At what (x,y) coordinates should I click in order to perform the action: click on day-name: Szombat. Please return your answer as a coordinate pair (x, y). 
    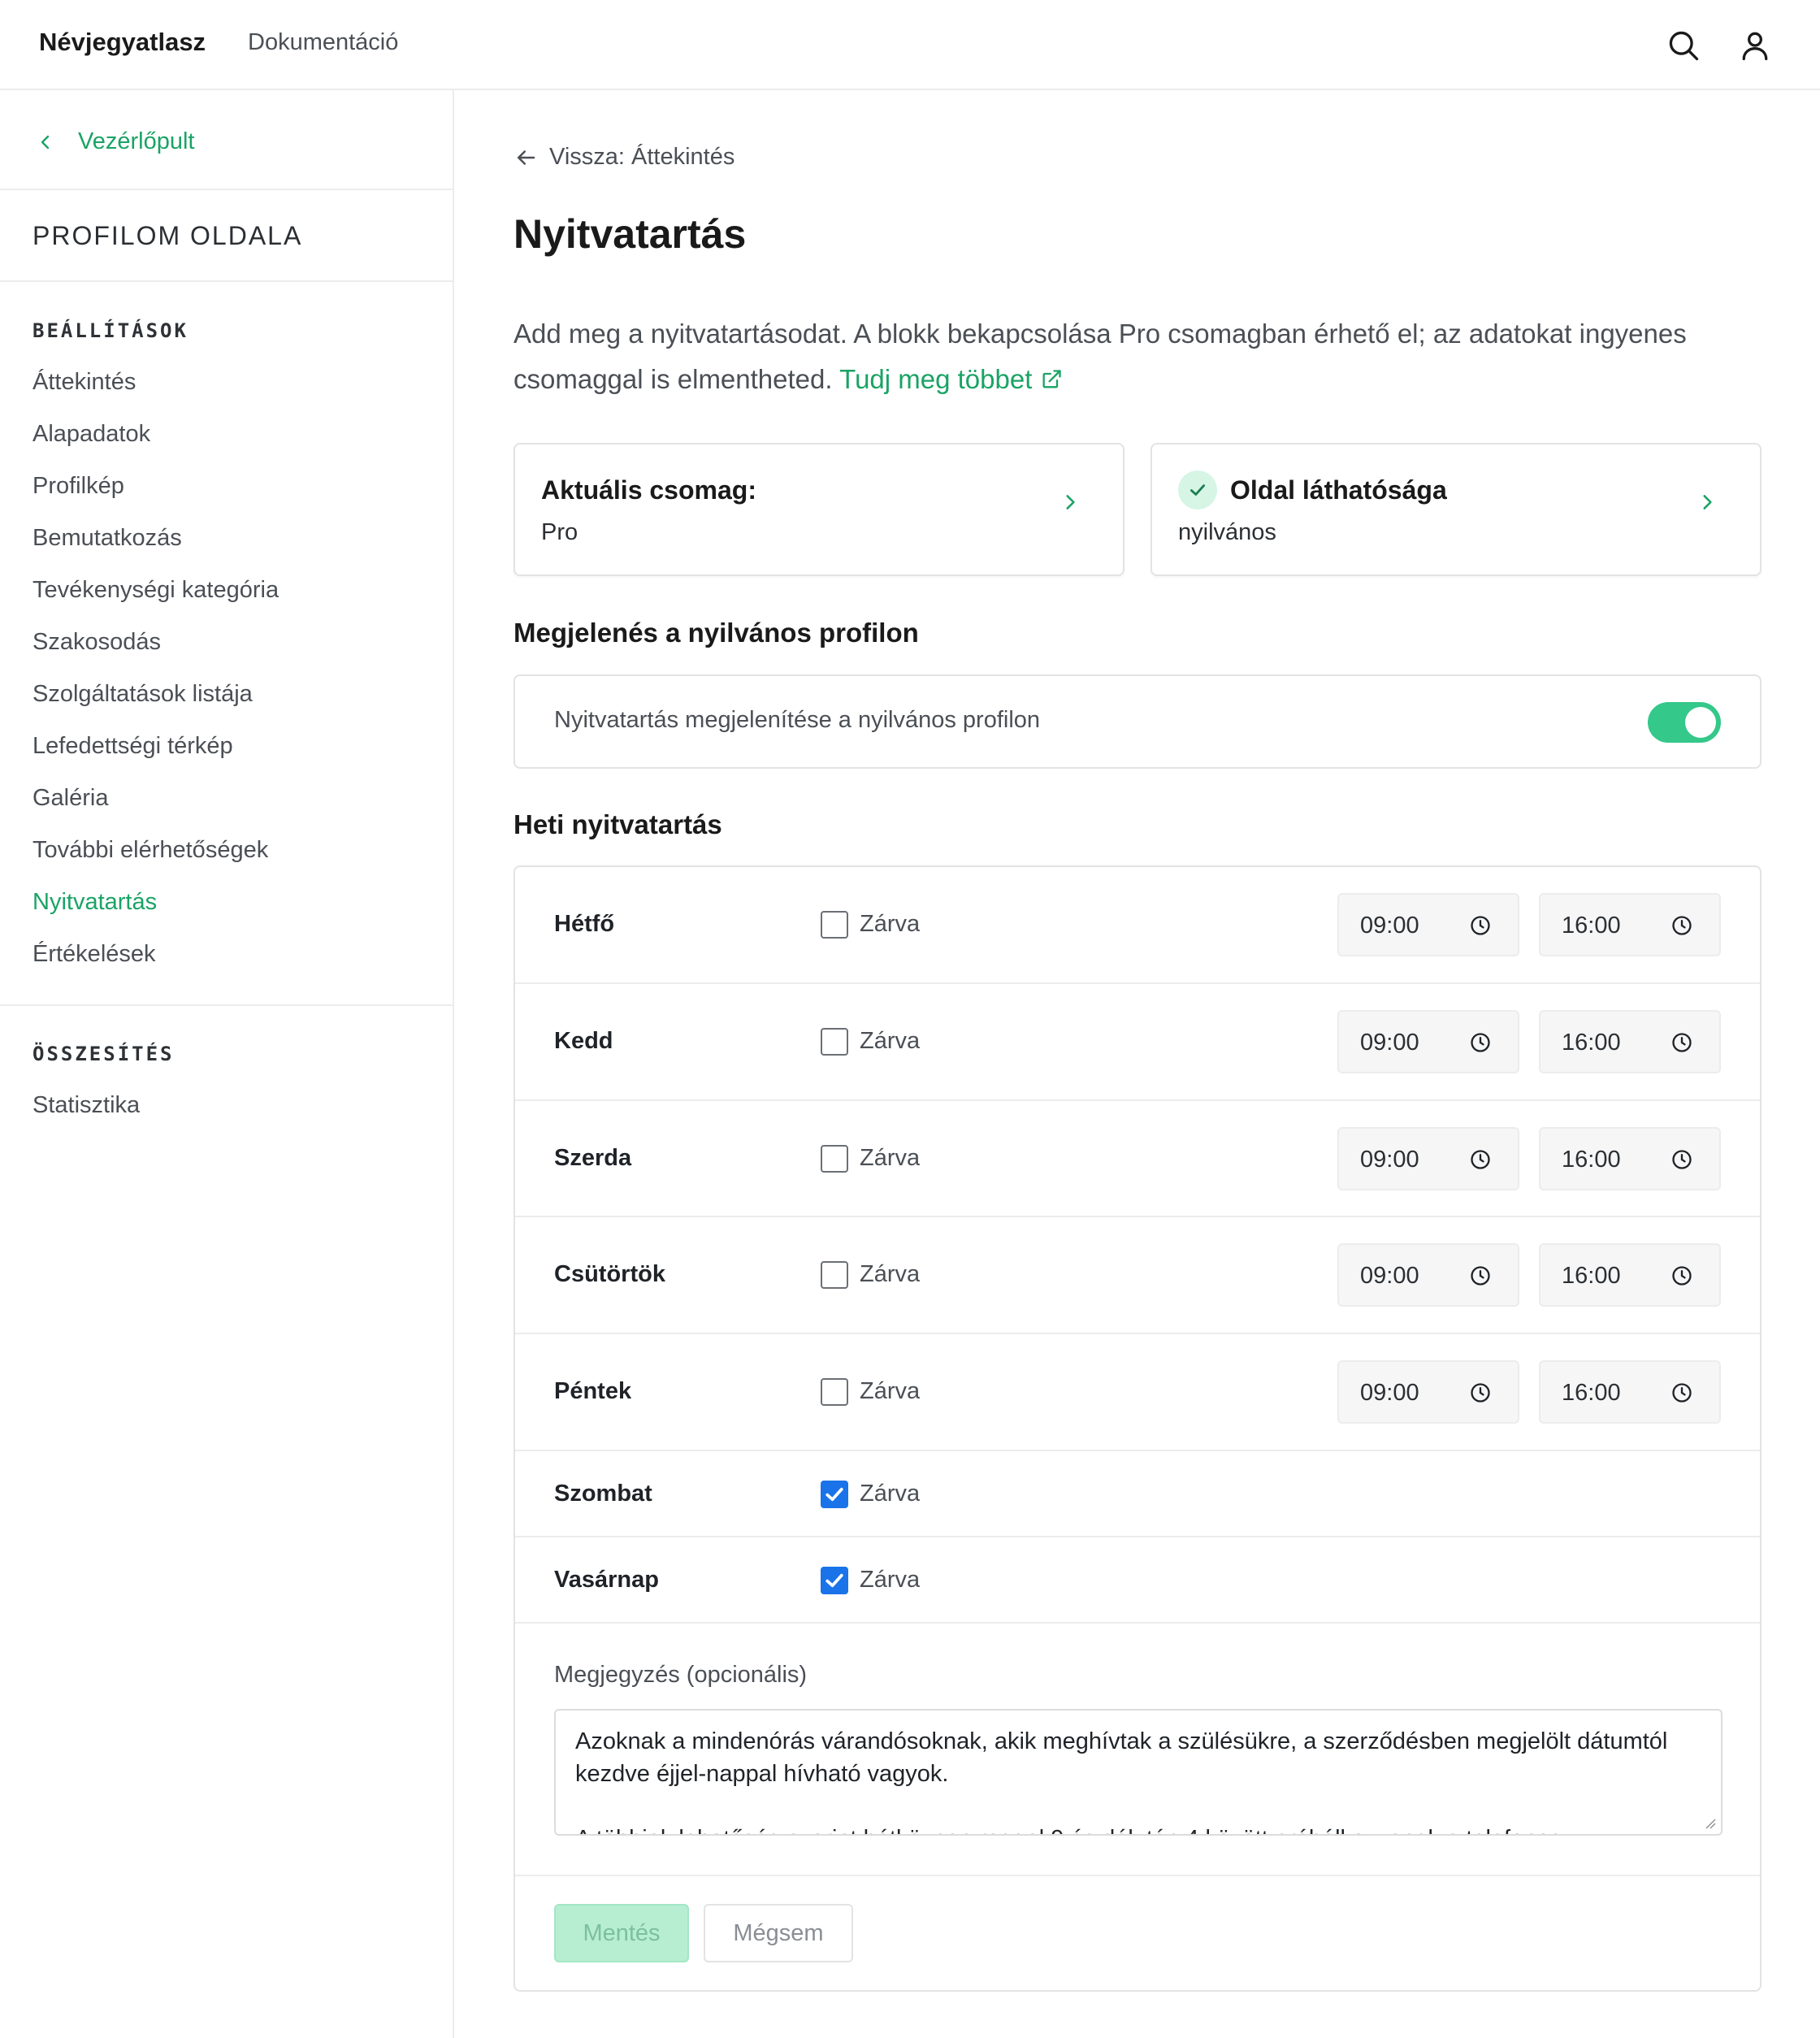
    Looking at the image, I should click on (603, 1494).